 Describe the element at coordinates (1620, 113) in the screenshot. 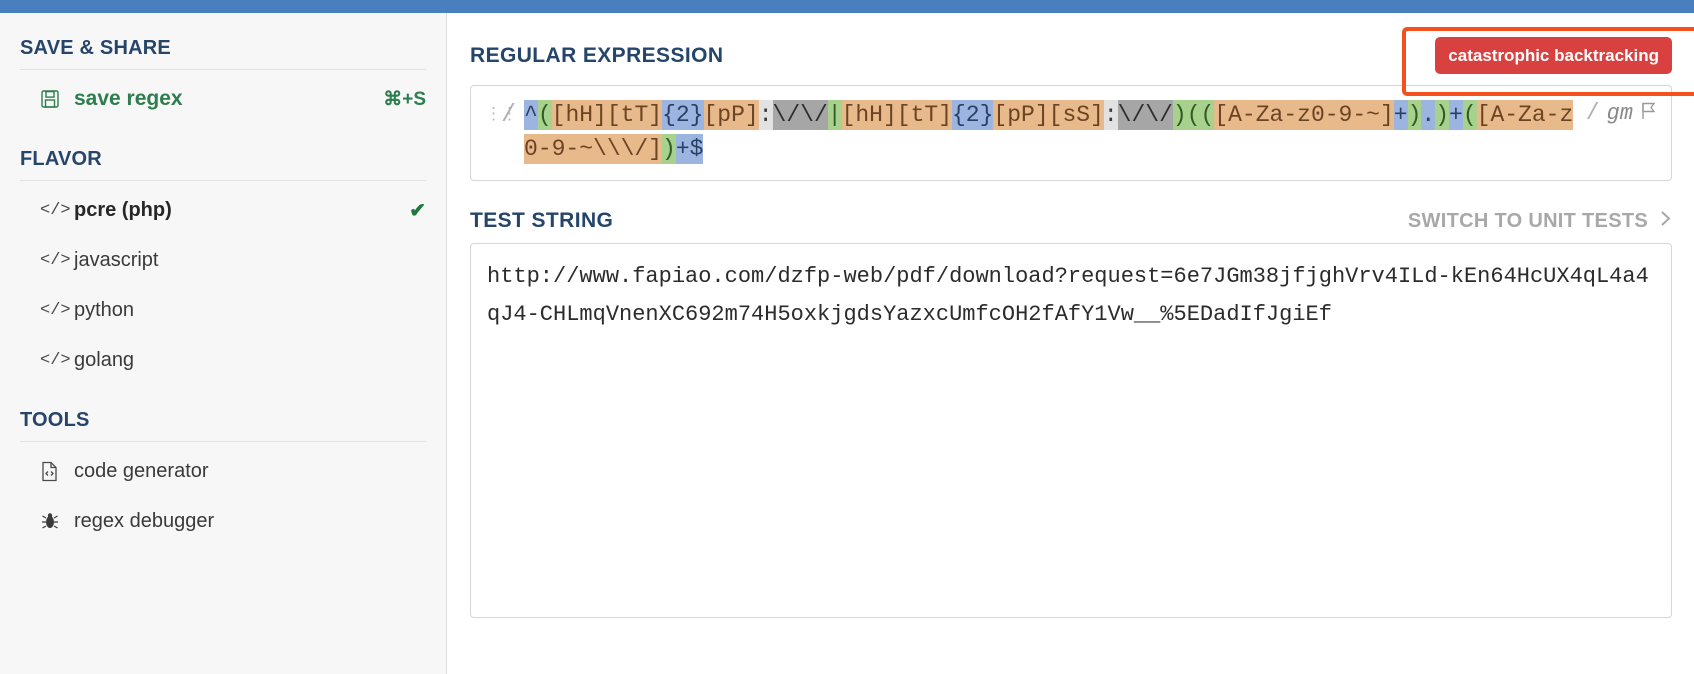

I see `regex-flags-value: gm` at that location.